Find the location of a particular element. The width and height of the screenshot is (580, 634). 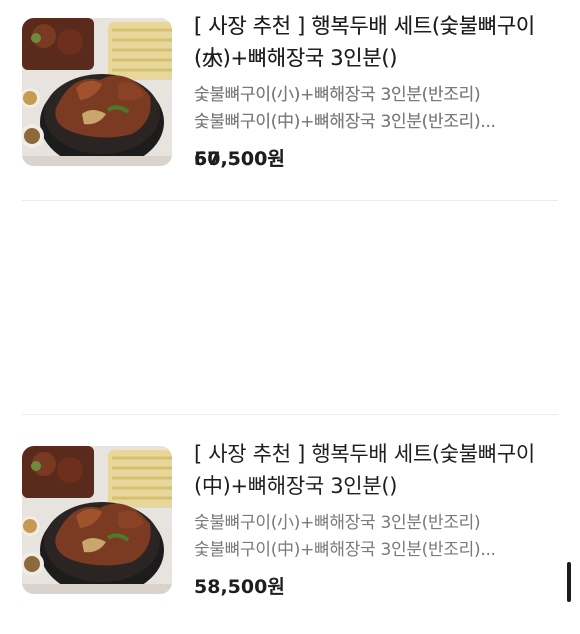

menu-item-title: [ 사장 추천 ] 행복두배 세트(숯불뼈구이(大)+뼈해장국 3인분() is located at coordinates (364, 42).